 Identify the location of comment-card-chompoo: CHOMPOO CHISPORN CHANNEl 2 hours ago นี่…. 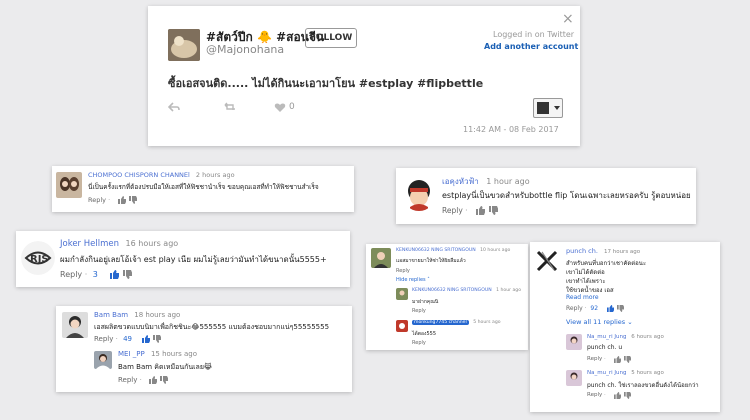
(203, 189).